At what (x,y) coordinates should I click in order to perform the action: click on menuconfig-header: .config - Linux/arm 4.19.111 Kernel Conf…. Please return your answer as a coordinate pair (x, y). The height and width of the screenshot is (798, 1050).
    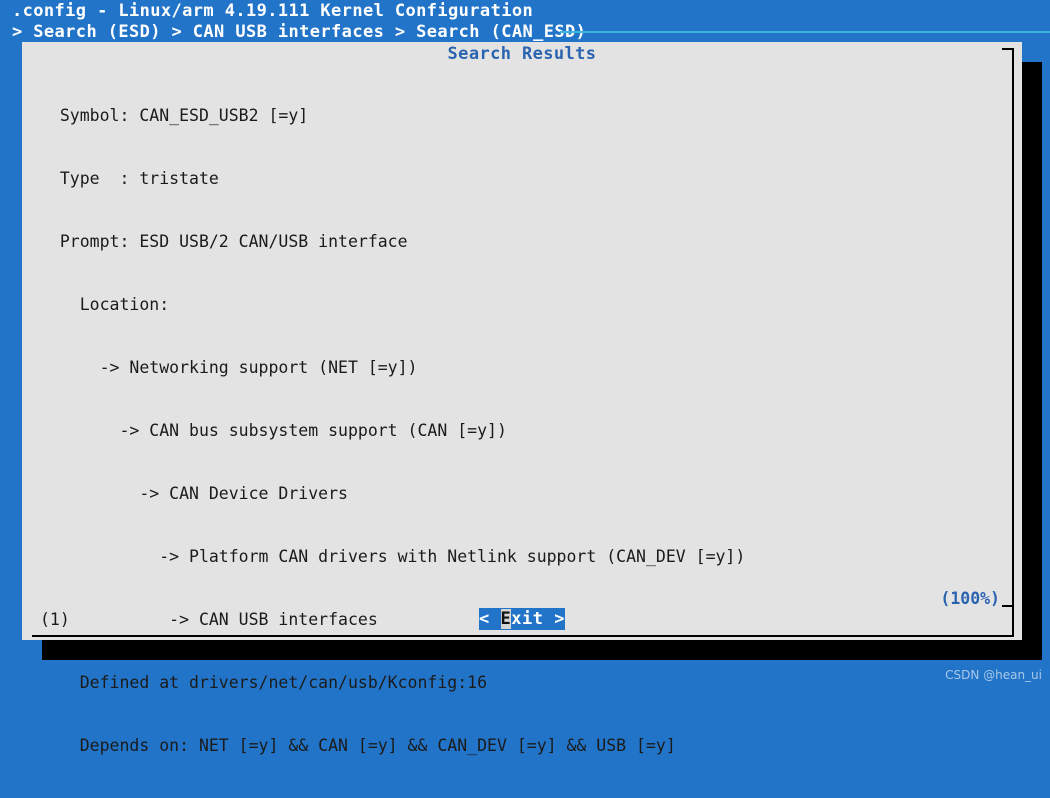
    Looking at the image, I should click on (525, 21).